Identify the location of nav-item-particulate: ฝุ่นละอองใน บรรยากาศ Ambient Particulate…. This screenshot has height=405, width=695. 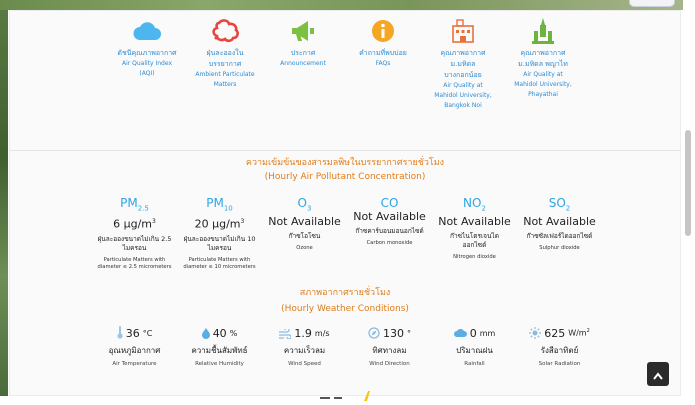
(225, 53).